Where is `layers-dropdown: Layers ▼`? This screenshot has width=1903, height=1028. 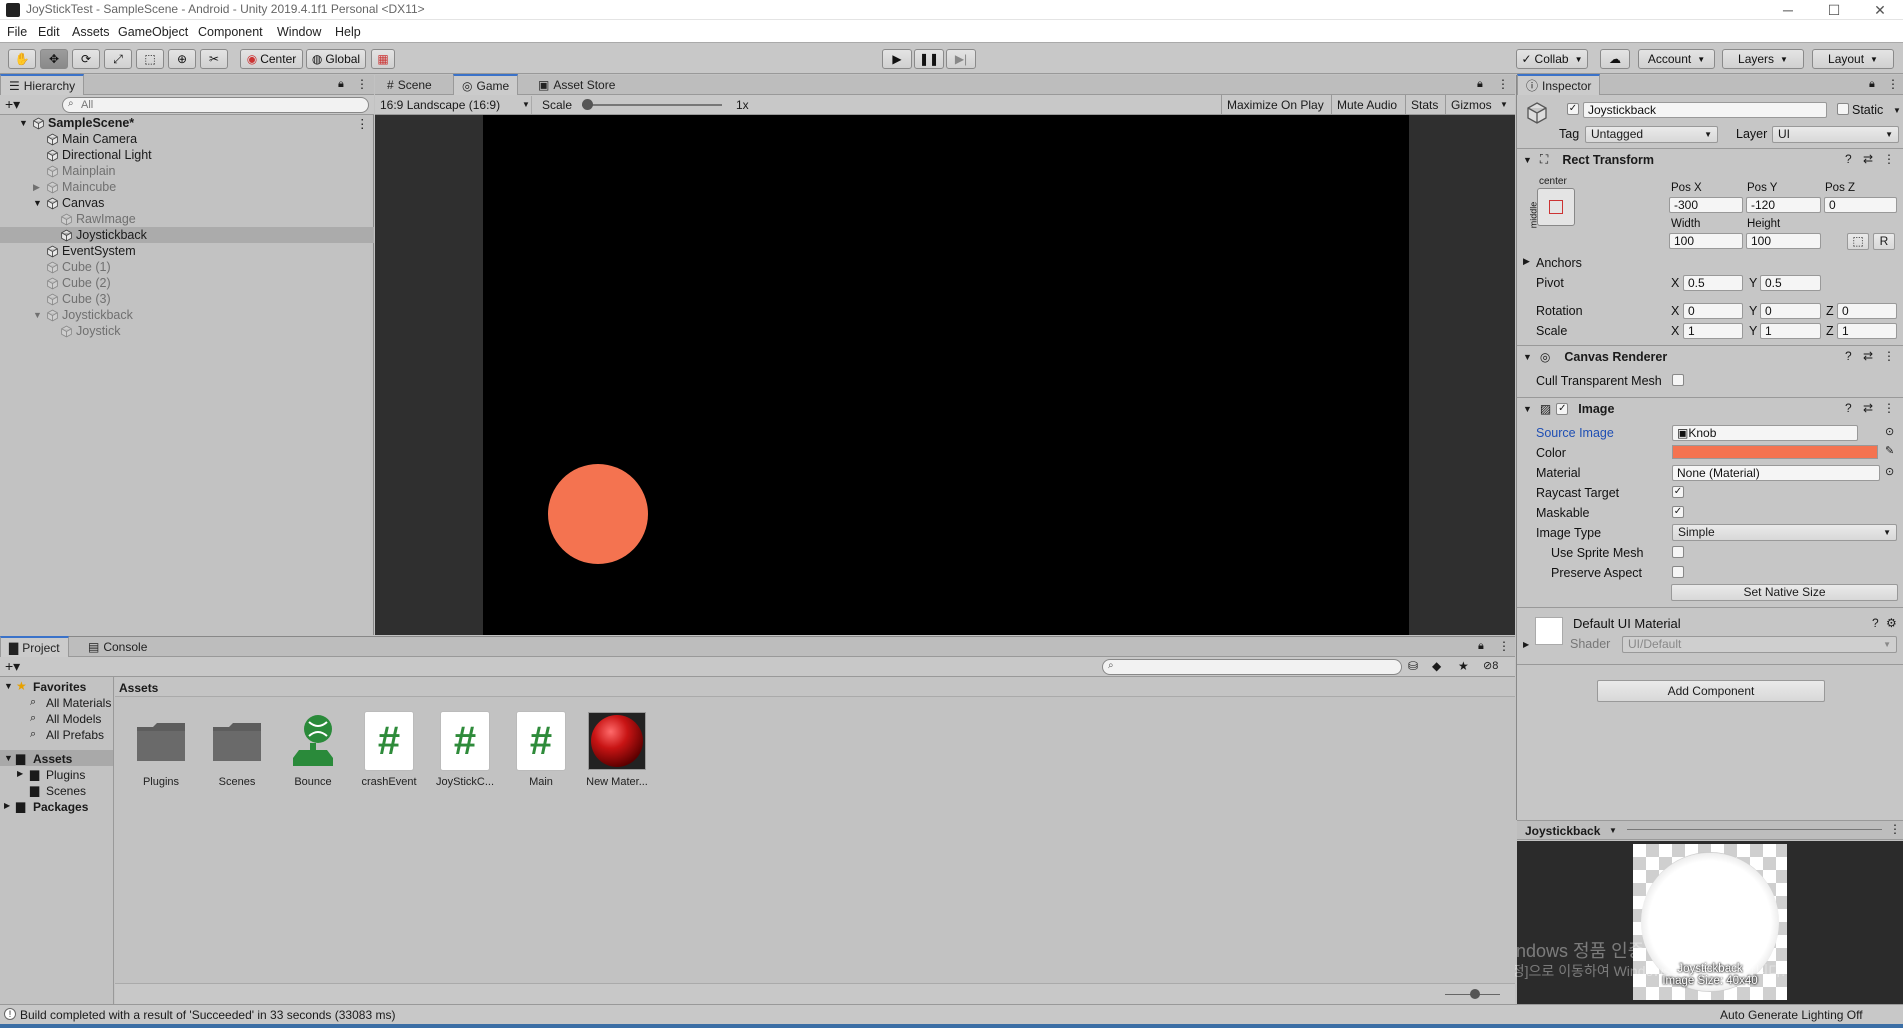
layers-dropdown: Layers ▼ is located at coordinates (1763, 59).